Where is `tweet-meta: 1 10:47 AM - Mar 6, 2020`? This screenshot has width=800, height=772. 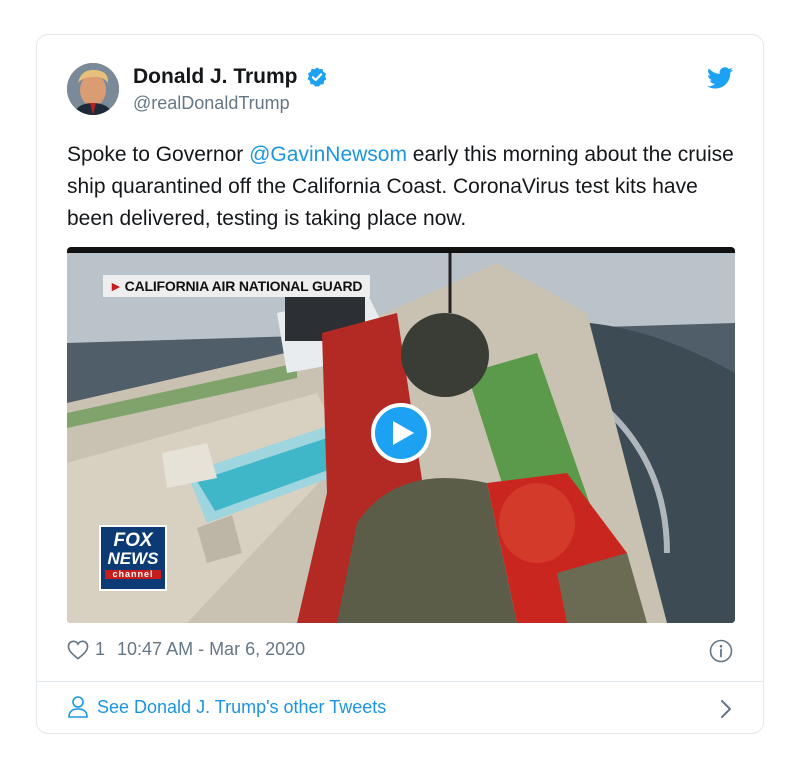
tweet-meta: 1 10:47 AM - Mar 6, 2020 is located at coordinates (186, 649).